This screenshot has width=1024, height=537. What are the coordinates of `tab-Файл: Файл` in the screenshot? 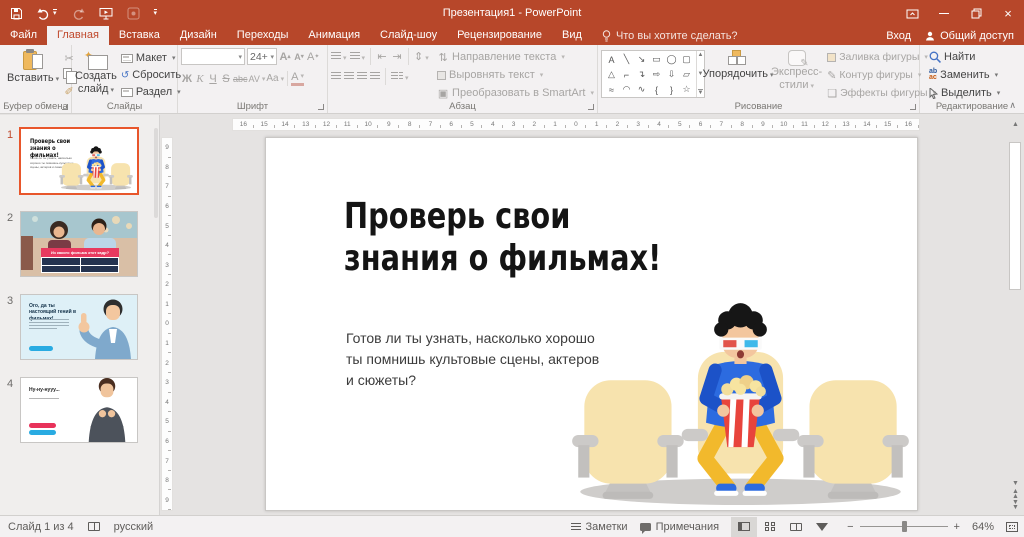 It's located at (23, 35).